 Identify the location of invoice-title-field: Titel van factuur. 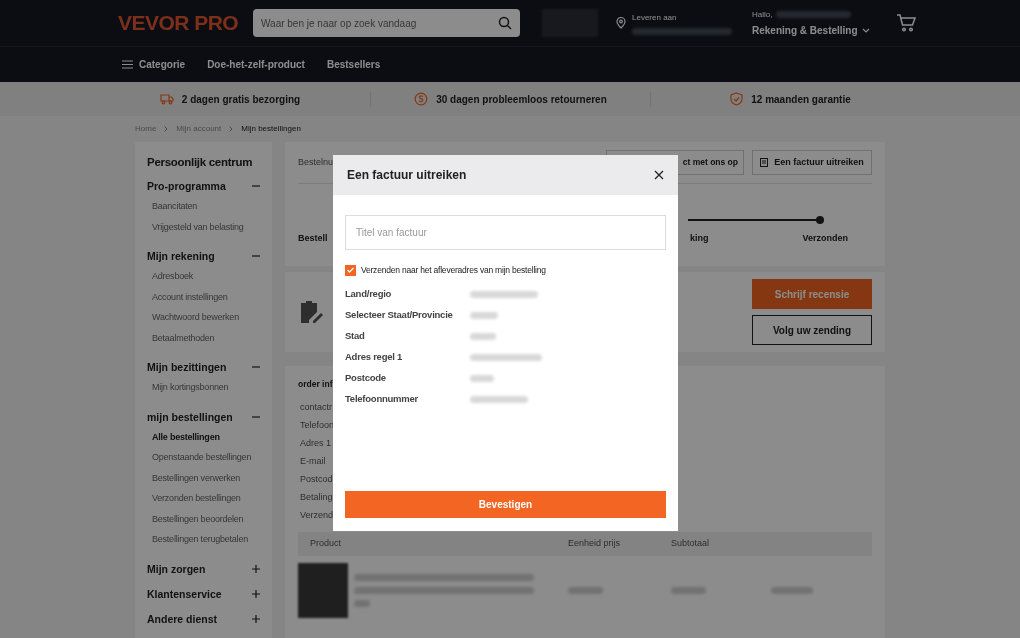
(505, 232).